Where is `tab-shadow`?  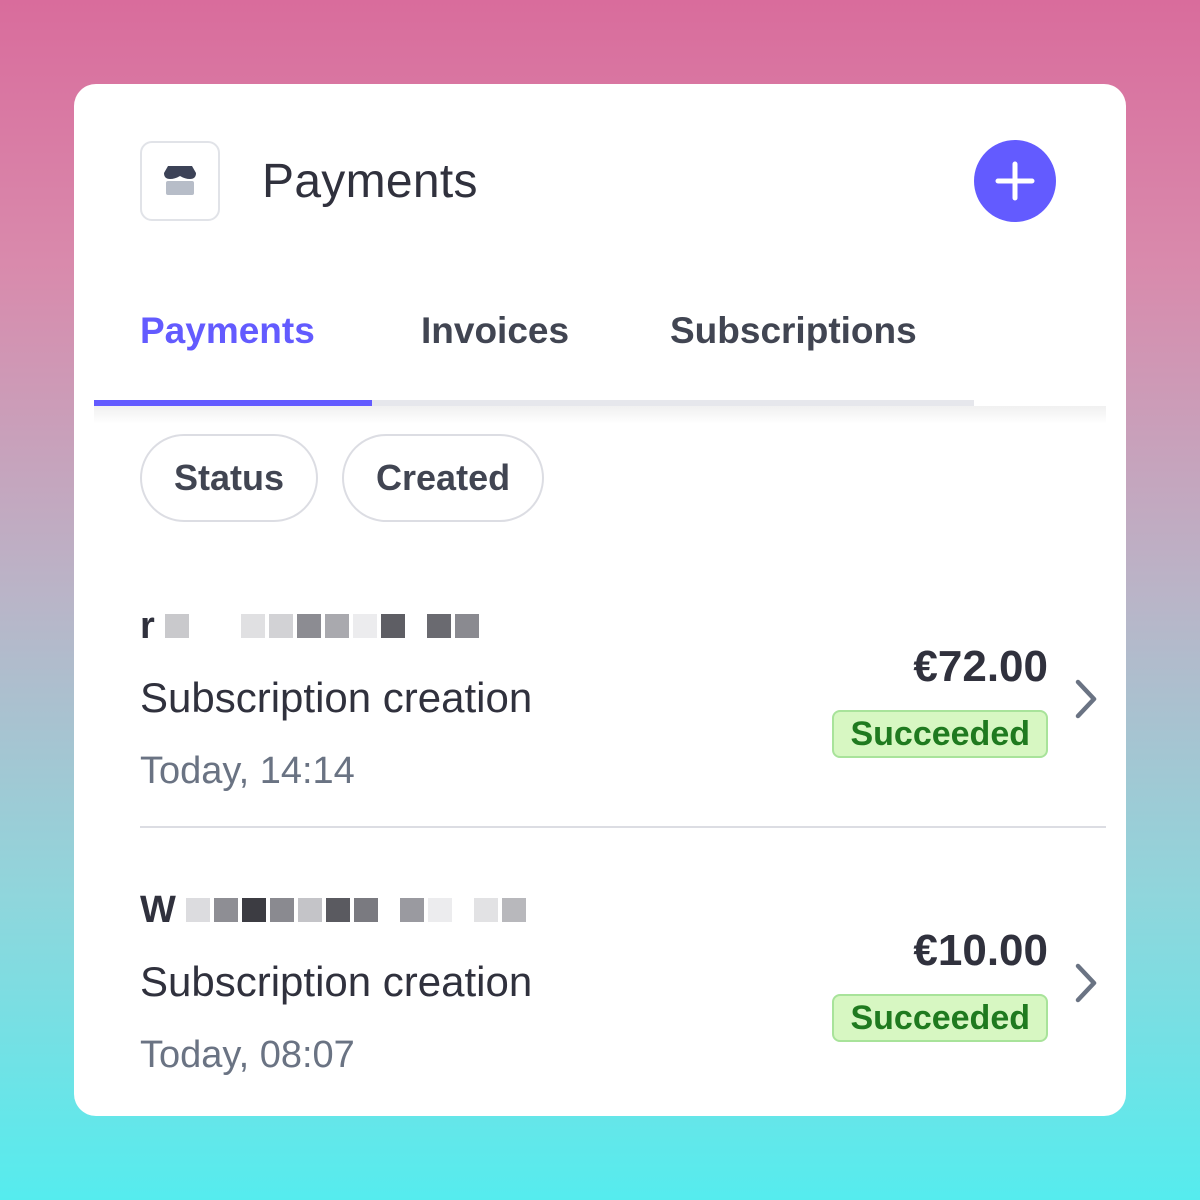
tab-shadow is located at coordinates (600, 415).